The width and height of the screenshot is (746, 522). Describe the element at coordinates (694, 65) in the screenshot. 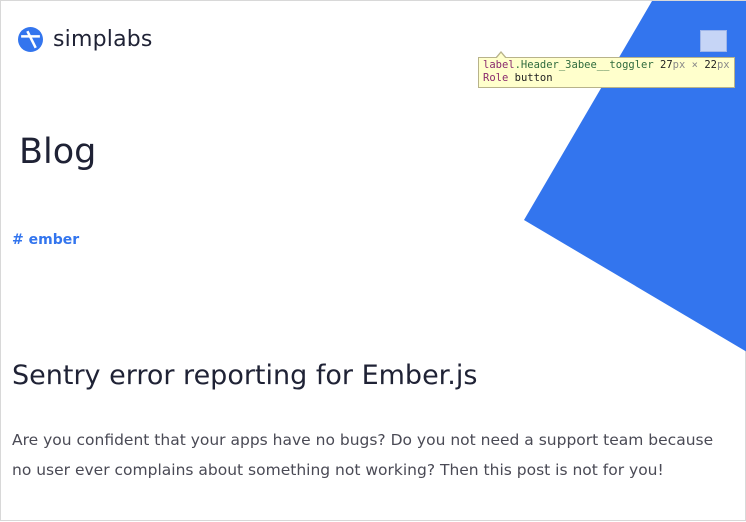

I see `inspector-times: ×` at that location.